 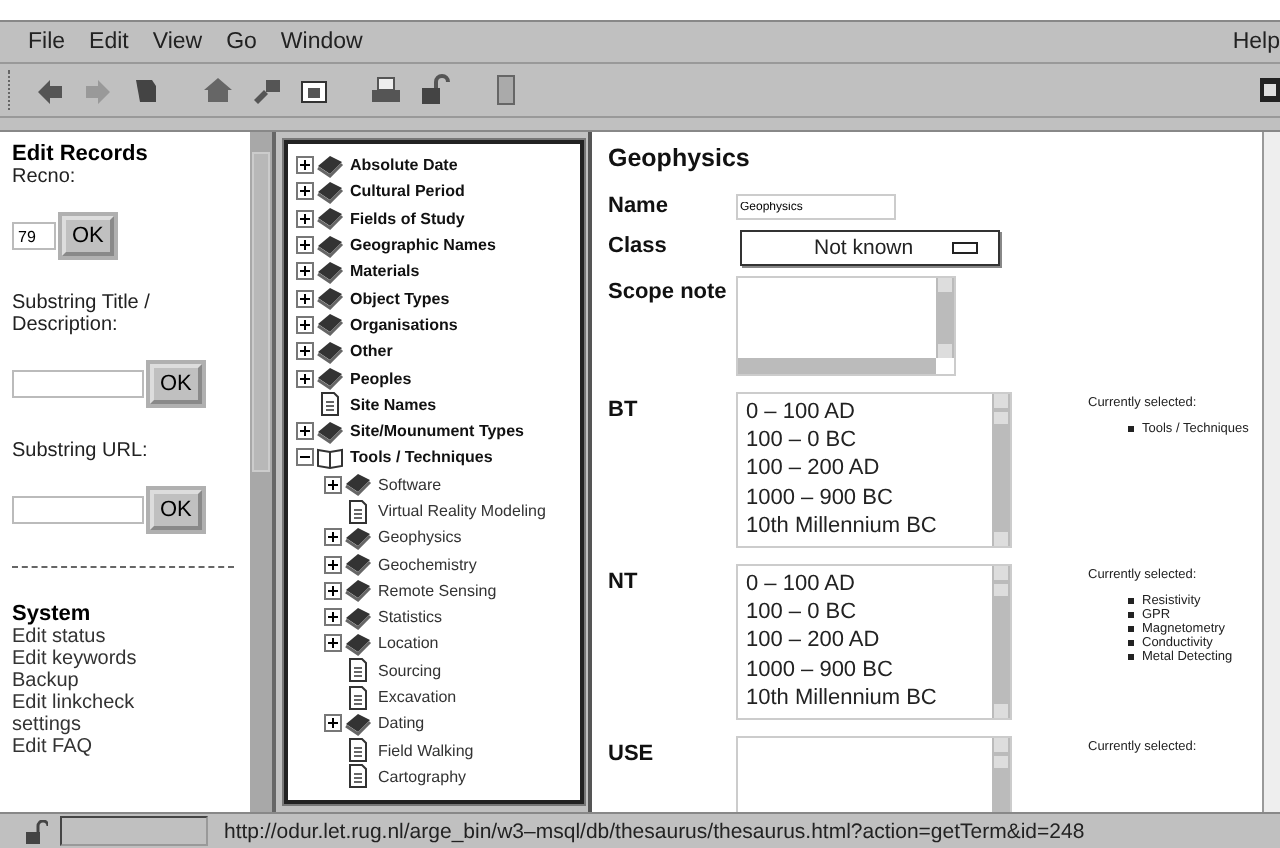 What do you see at coordinates (404, 165) in the screenshot?
I see `tree-item: Absolute Date` at bounding box center [404, 165].